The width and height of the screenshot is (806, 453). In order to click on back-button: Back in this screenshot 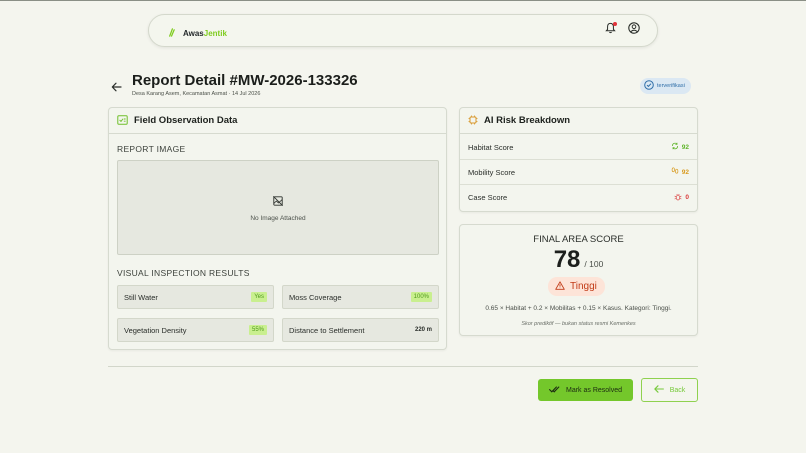, I will do `click(669, 390)`.